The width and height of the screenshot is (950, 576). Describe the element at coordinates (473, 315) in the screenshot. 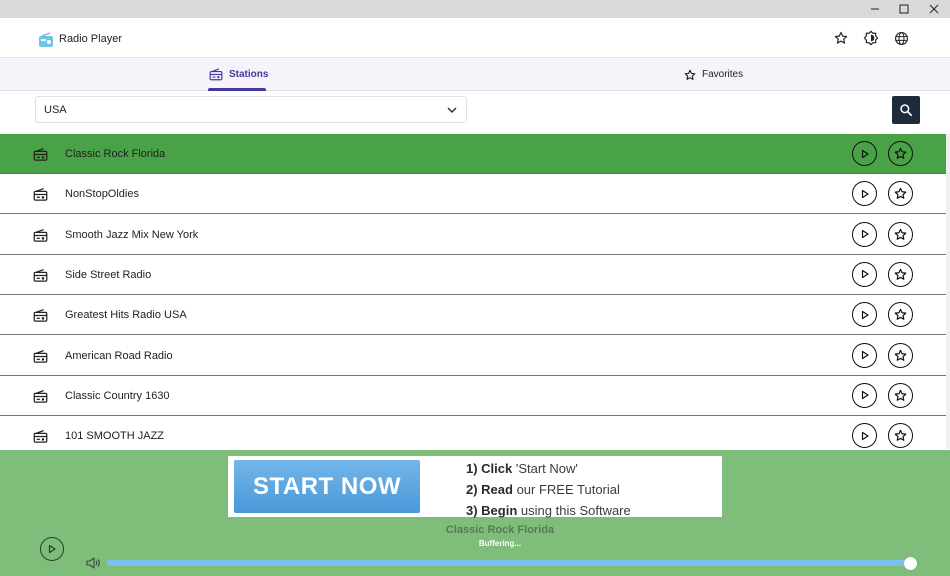

I see `station-row: Greatest Hits Radio USA` at that location.